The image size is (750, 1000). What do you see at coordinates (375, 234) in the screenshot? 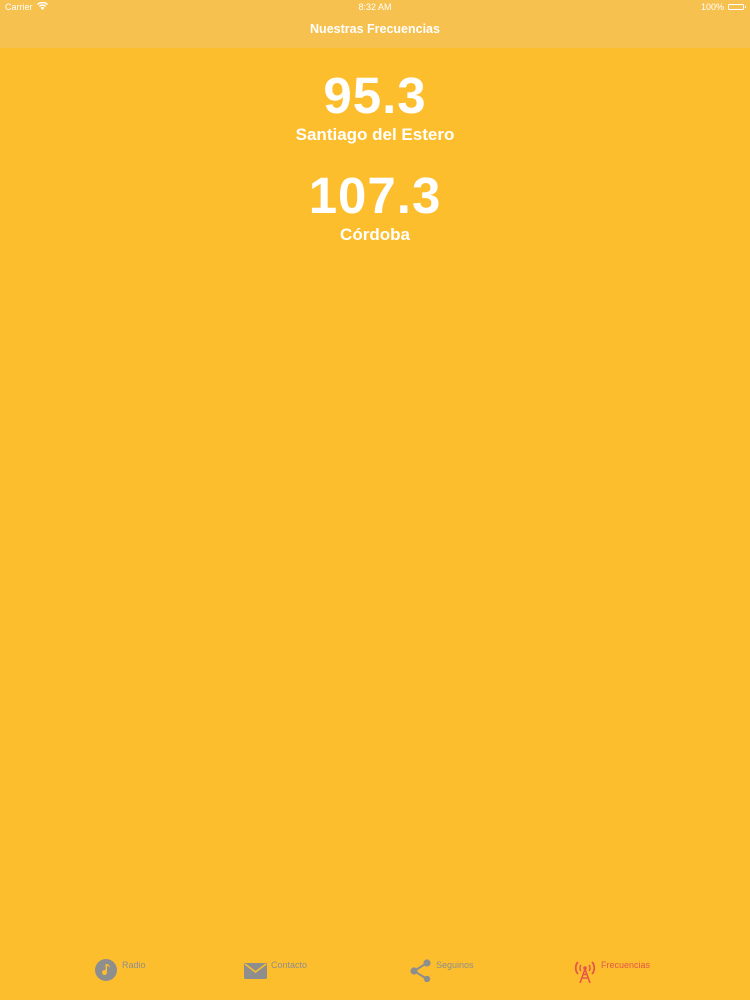
I see `frequency-city: Córdoba` at bounding box center [375, 234].